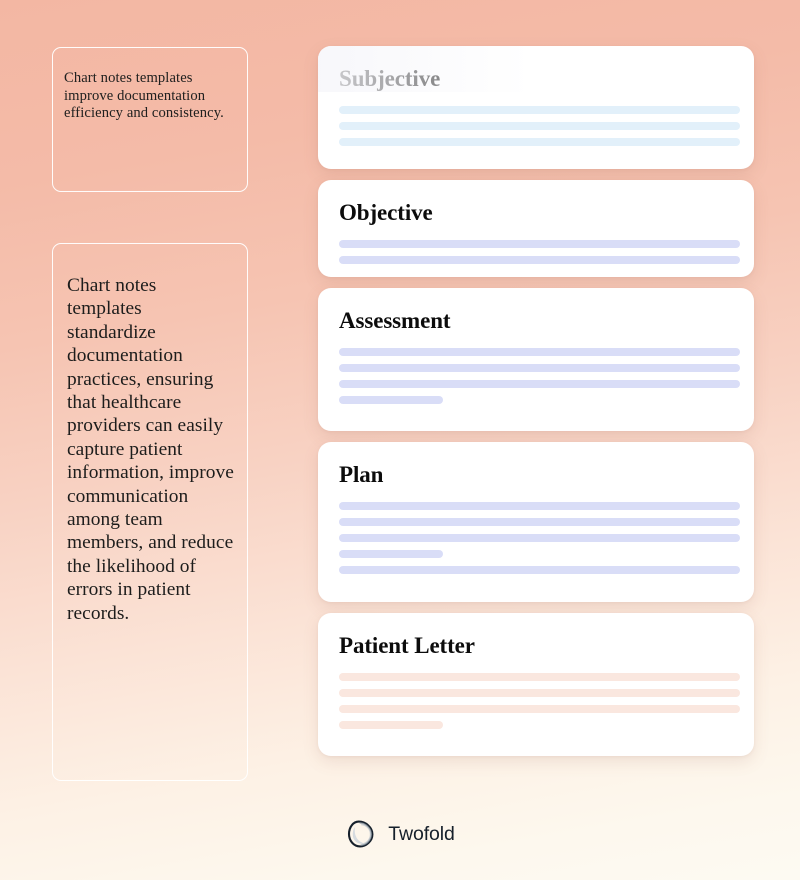 The width and height of the screenshot is (800, 880). What do you see at coordinates (407, 645) in the screenshot?
I see `note-title-patient-letter: Patient Letter` at bounding box center [407, 645].